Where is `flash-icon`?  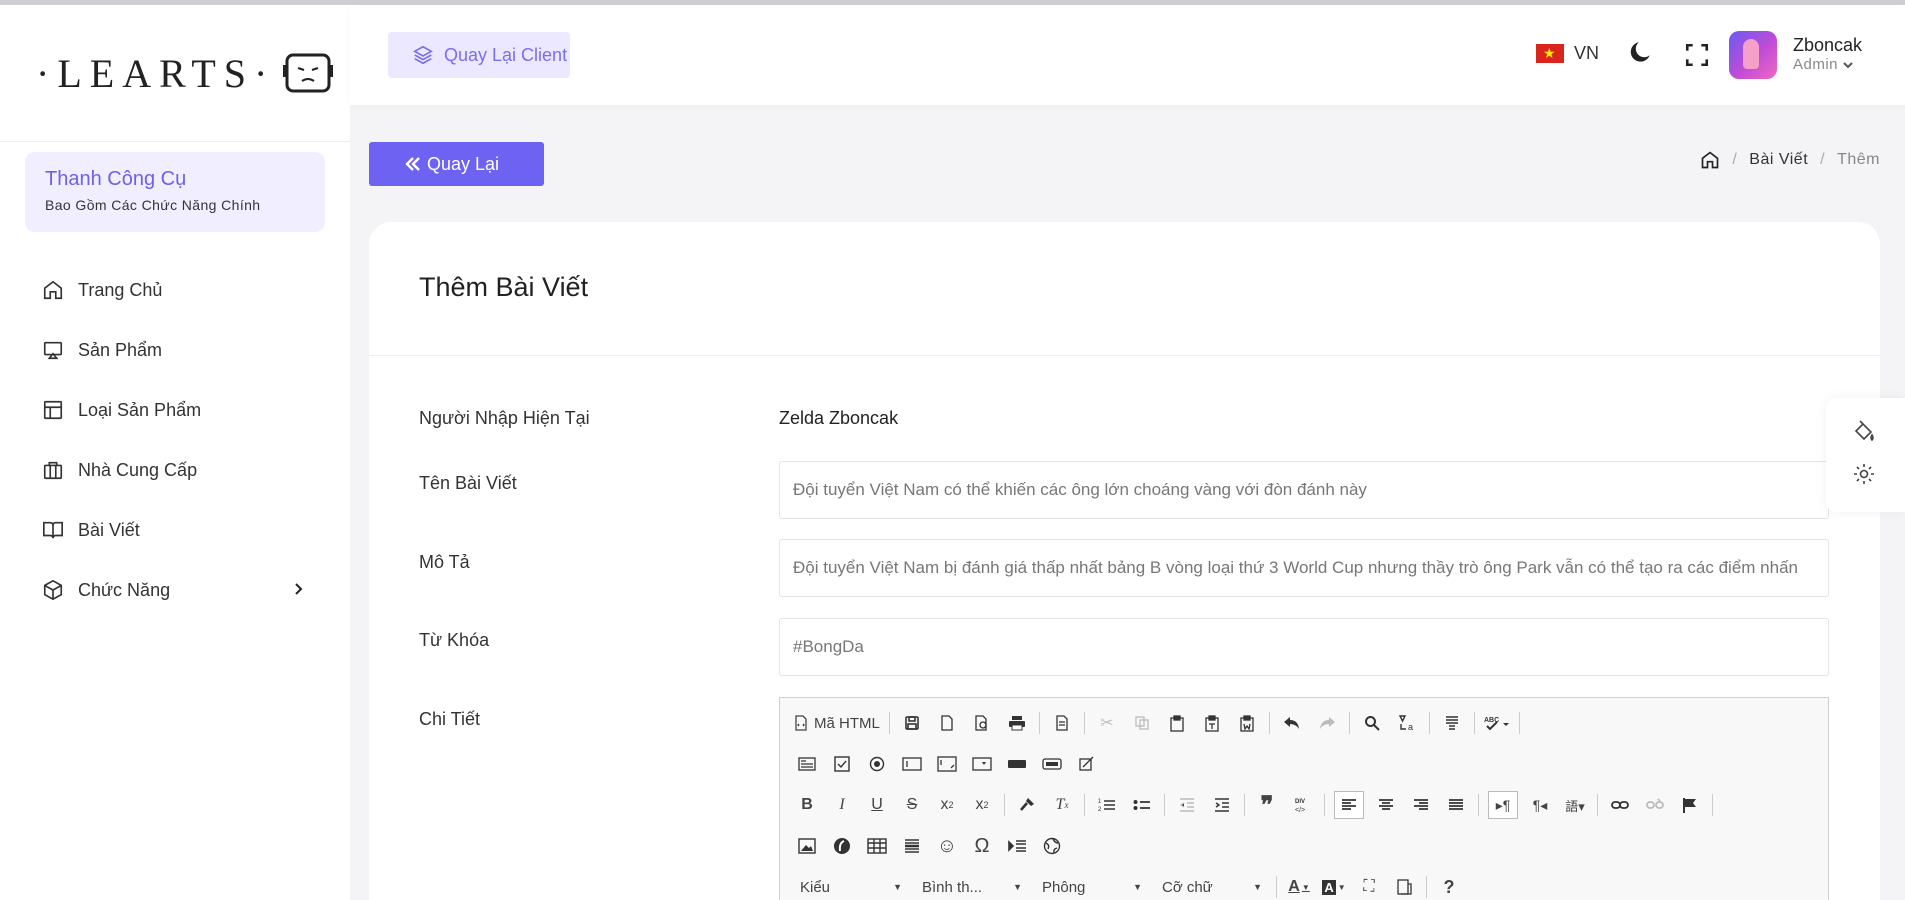
flash-icon is located at coordinates (842, 846).